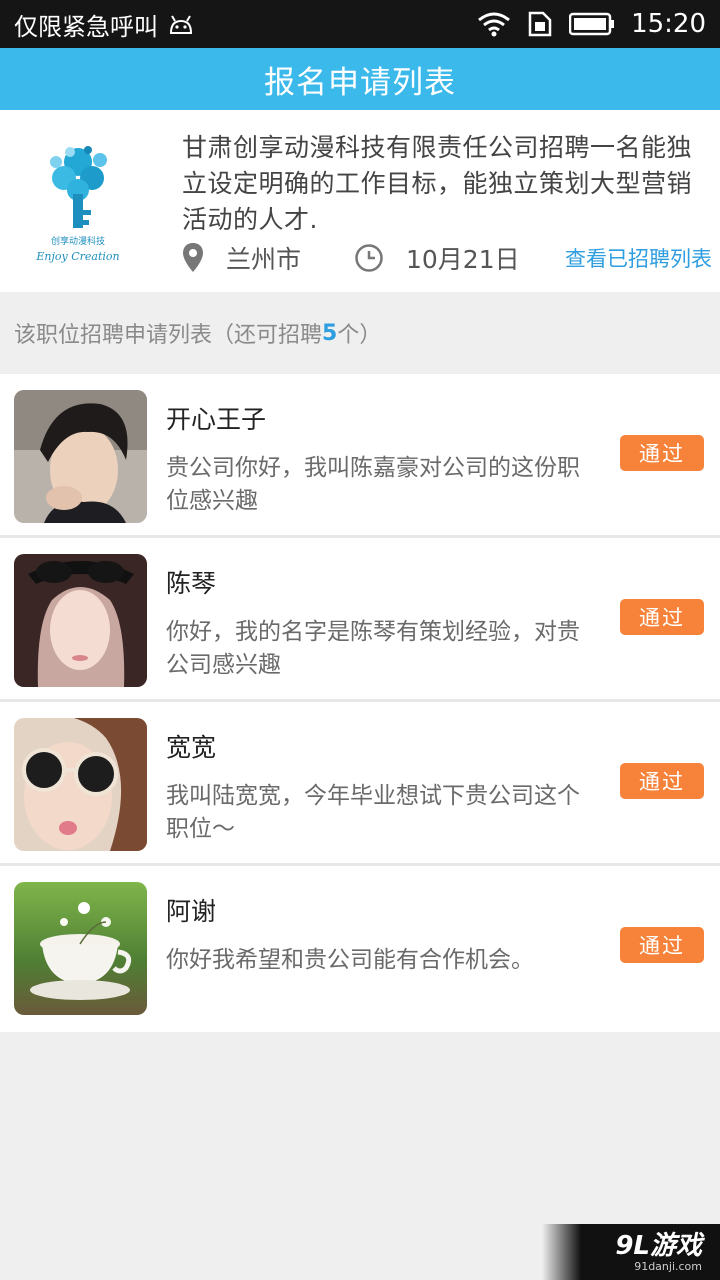 This screenshot has height=1280, width=720. What do you see at coordinates (540, 24) in the screenshot?
I see `sim-icon` at bounding box center [540, 24].